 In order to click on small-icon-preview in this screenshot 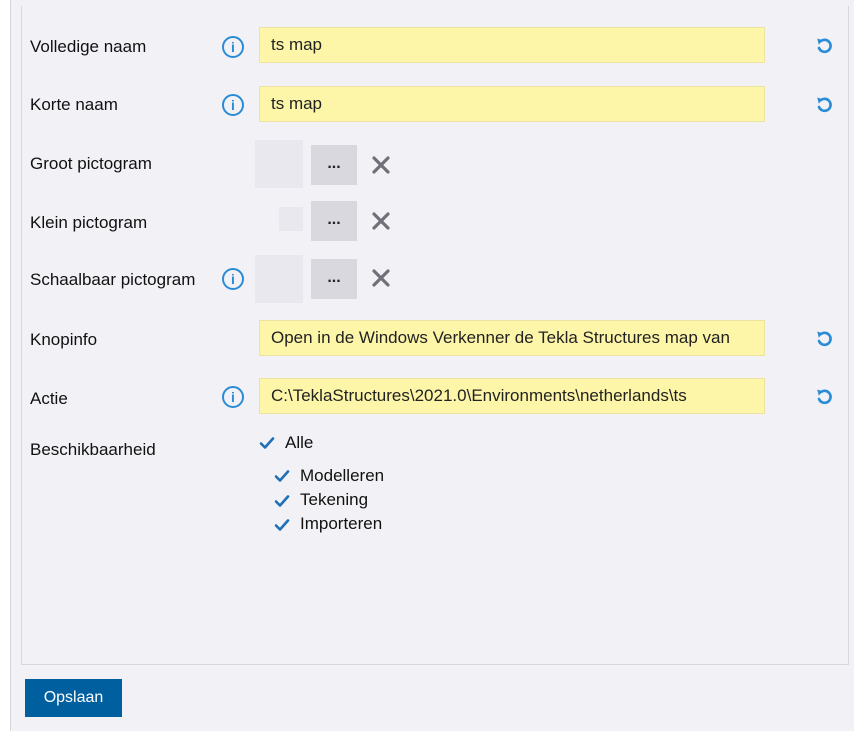, I will do `click(291, 219)`.